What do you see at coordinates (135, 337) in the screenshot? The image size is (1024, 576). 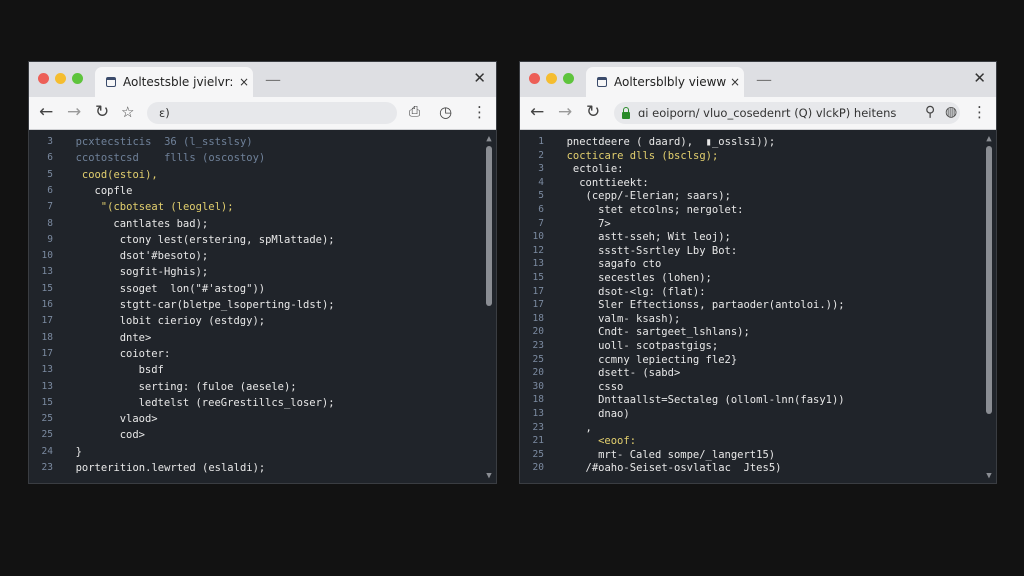 I see `code-text: dnte>` at bounding box center [135, 337].